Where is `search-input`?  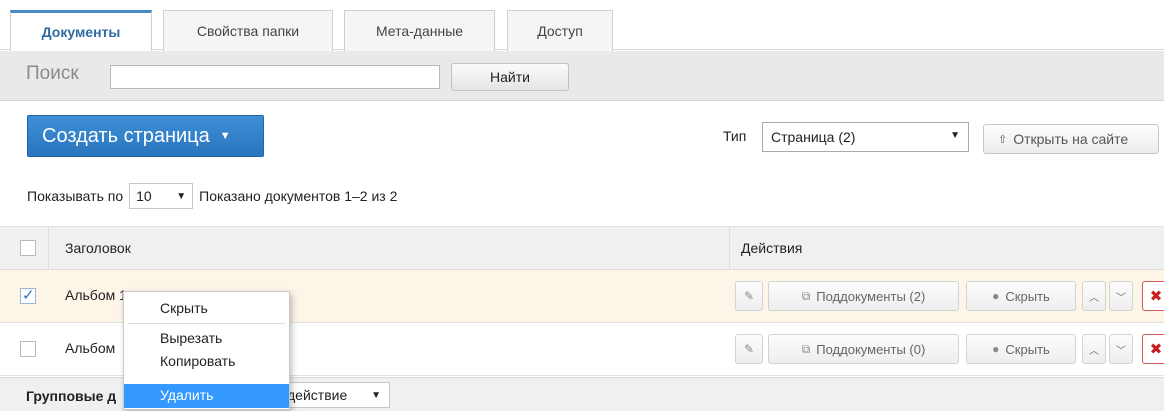 search-input is located at coordinates (275, 77).